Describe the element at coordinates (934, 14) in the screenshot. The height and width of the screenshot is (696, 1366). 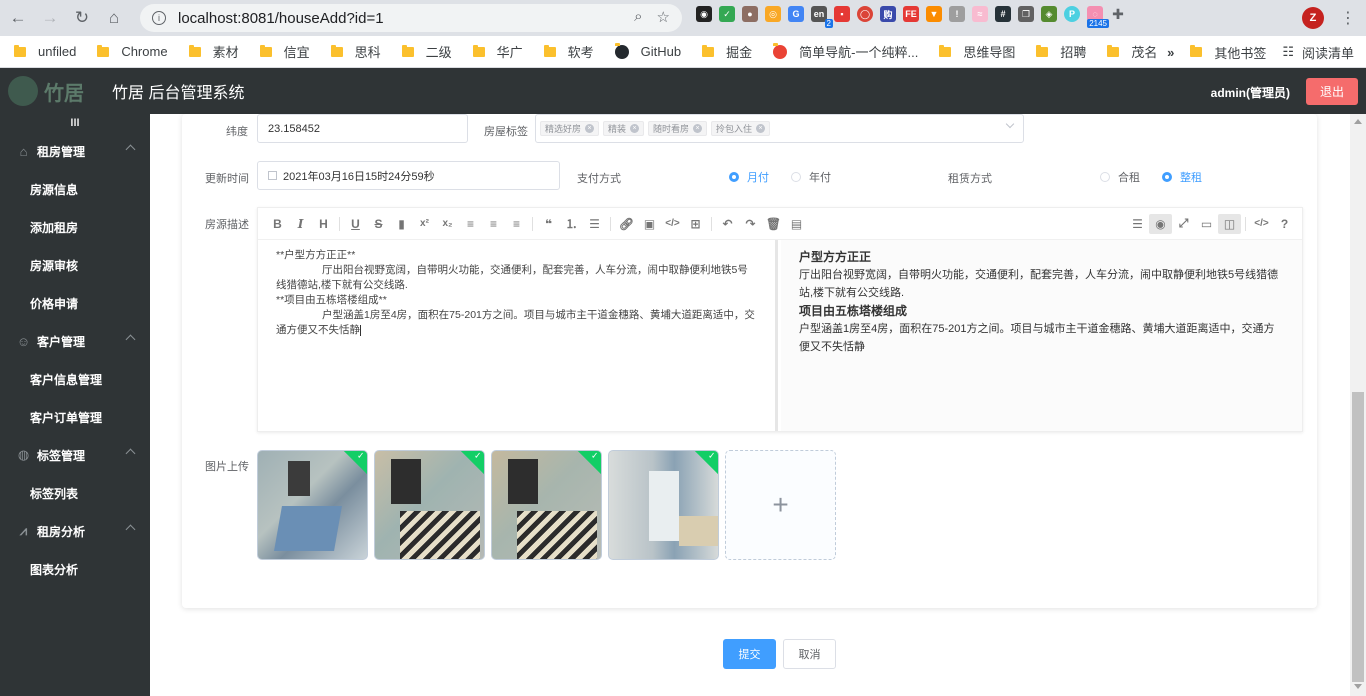
I see `pin-icon: ▼` at that location.